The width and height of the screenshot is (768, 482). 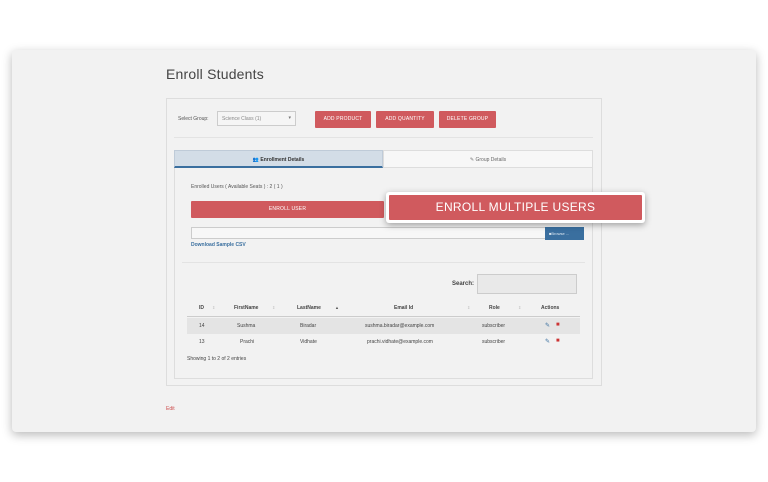 I want to click on cell-id: 13, so click(x=202, y=342).